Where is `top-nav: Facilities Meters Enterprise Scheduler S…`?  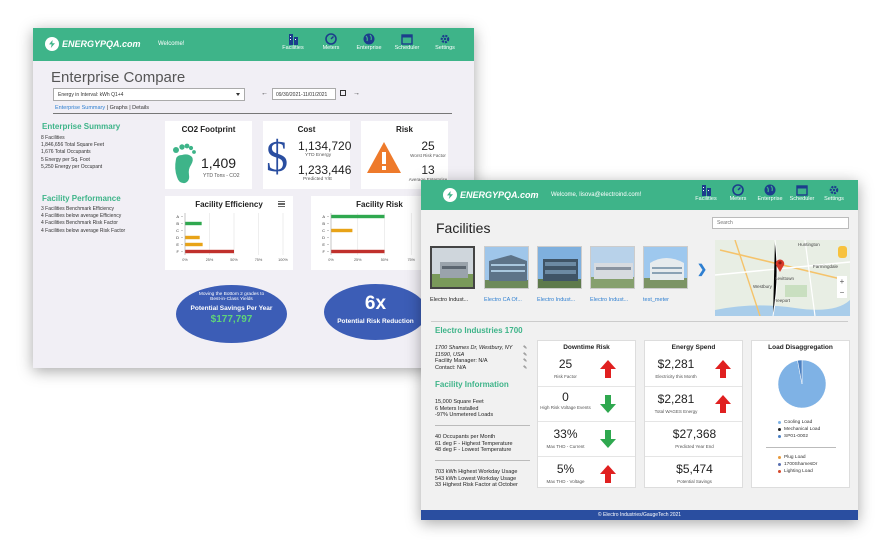
top-nav: Facilities Meters Enterprise Scheduler S… is located at coordinates (770, 193).